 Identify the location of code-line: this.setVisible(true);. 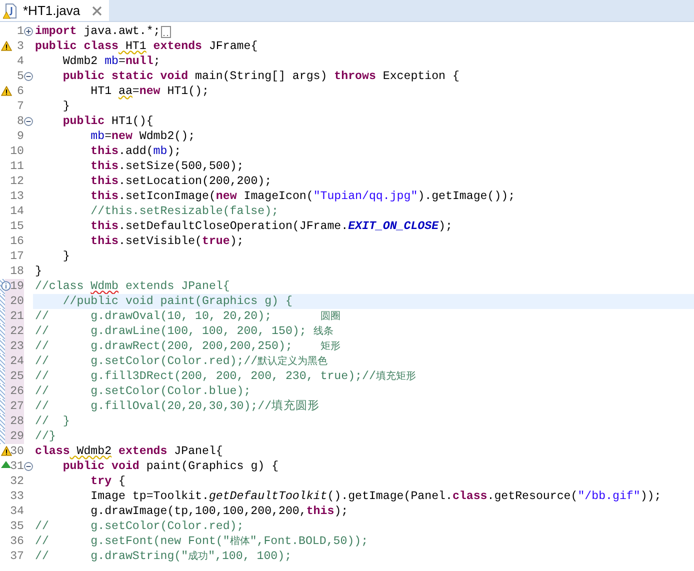
(167, 241).